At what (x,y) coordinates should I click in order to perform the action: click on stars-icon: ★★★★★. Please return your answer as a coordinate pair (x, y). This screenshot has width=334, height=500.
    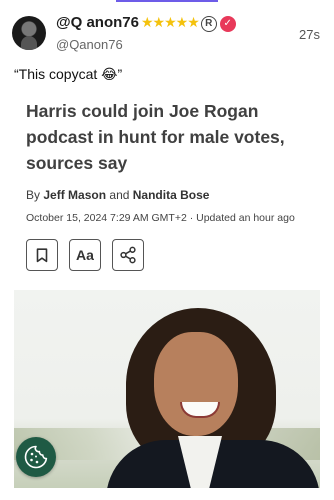
    Looking at the image, I should click on (170, 22).